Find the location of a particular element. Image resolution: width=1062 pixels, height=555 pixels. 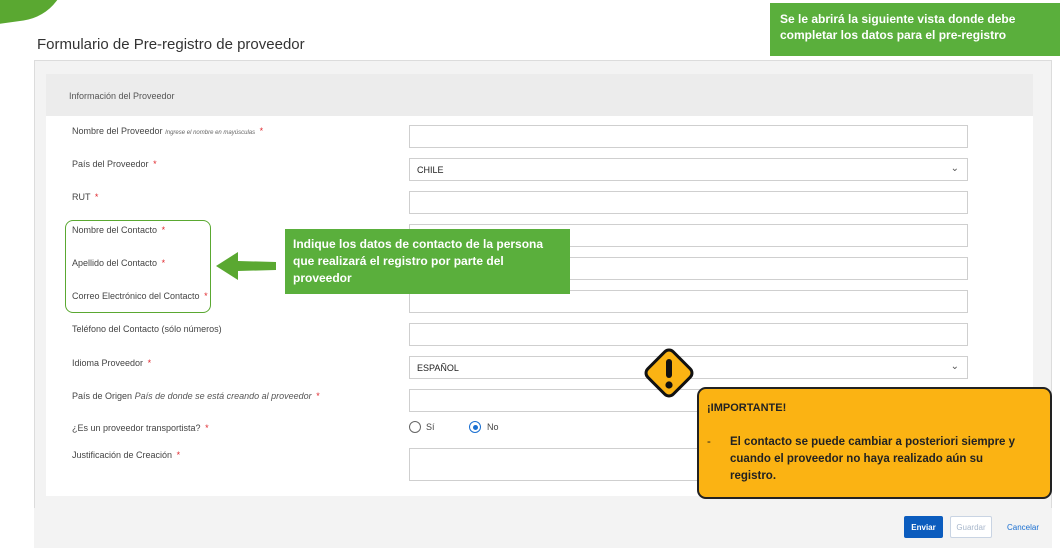

section-header-label: Información del Proveedor is located at coordinates (122, 96).